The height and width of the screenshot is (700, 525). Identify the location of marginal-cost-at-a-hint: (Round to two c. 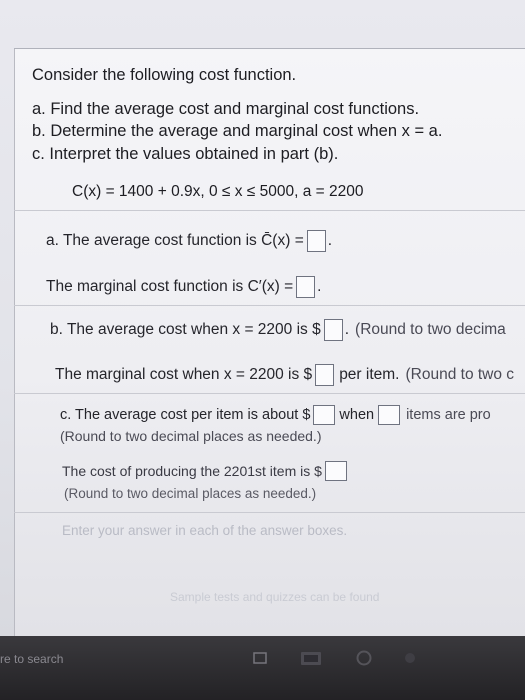
(460, 374).